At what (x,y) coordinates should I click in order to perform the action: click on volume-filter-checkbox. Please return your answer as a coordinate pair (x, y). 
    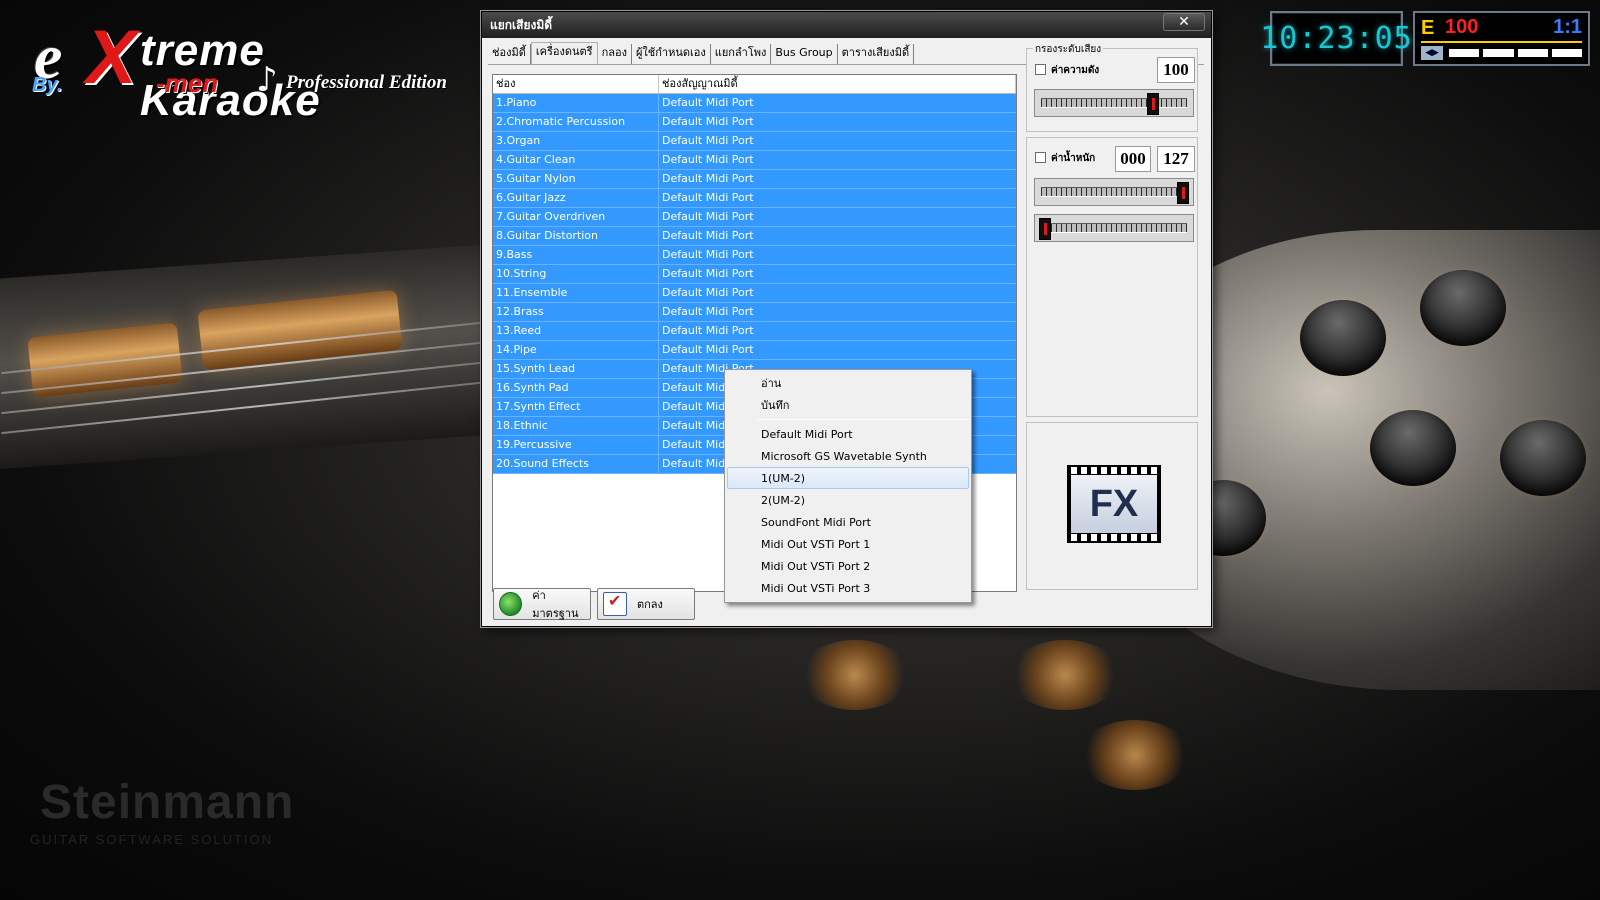
    Looking at the image, I should click on (1040, 69).